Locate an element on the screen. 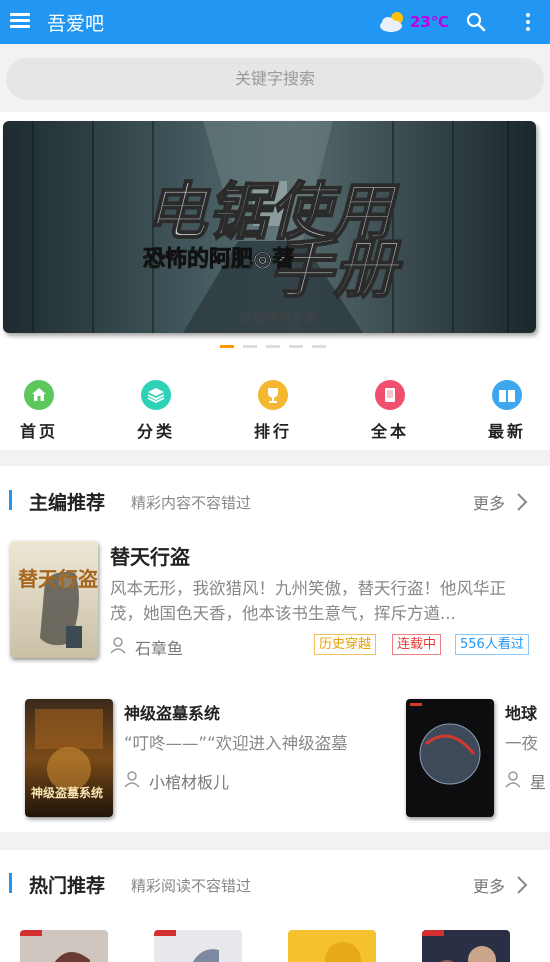  section-header: 主编推荐 精彩内容不容错过 更多 is located at coordinates (275, 496).